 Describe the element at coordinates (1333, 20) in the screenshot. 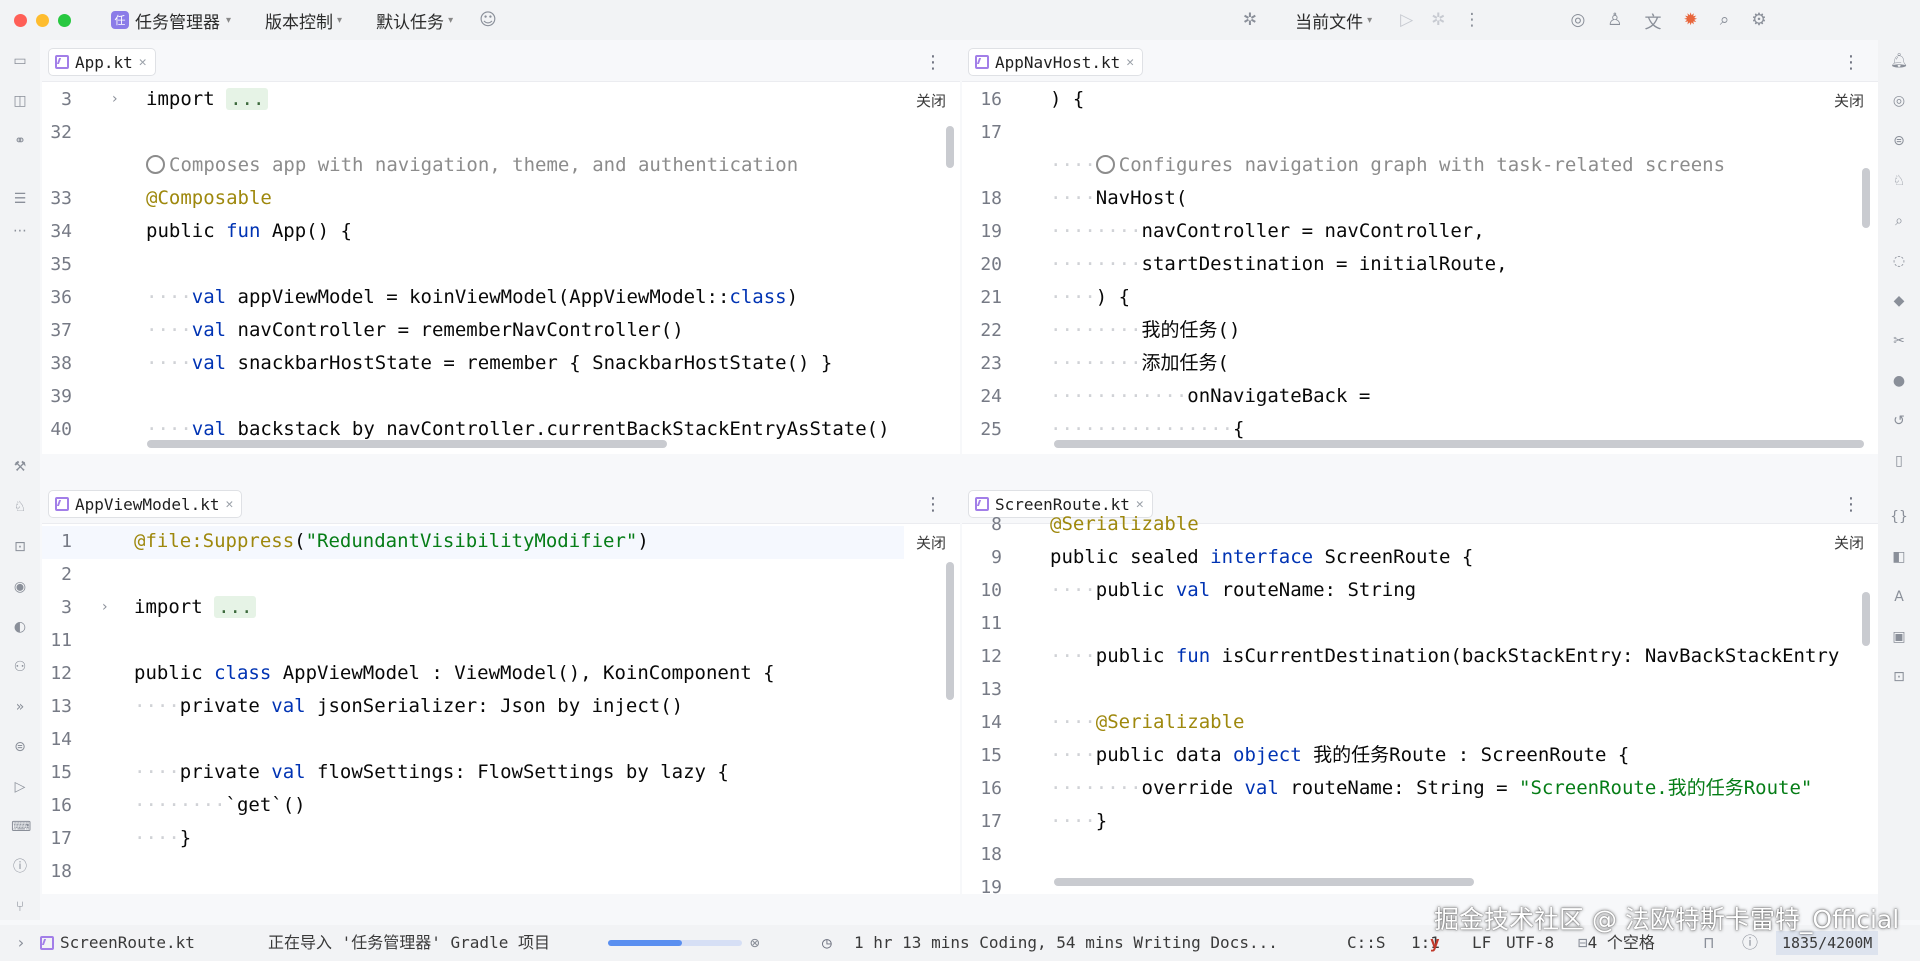

I see `run-config-menu: 当前文件 ▾` at that location.